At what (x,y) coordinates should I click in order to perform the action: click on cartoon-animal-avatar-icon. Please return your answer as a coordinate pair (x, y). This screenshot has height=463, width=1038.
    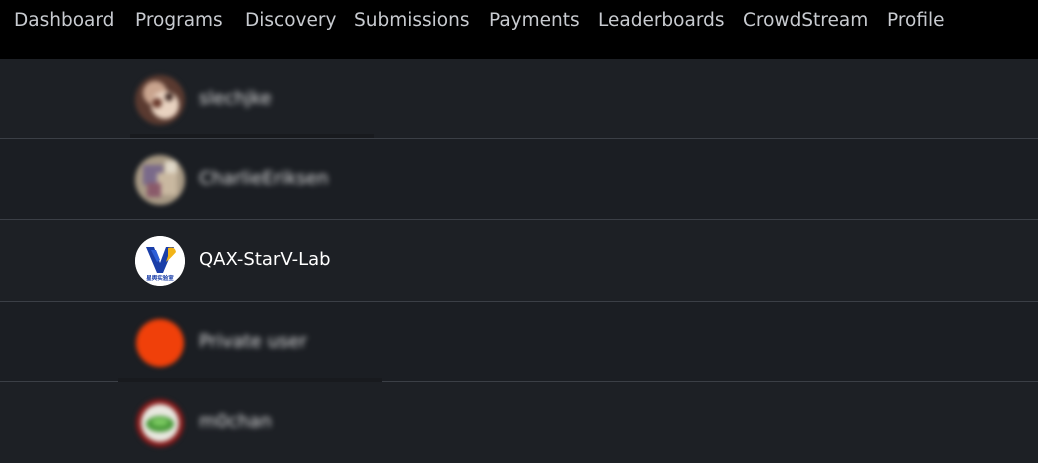
    Looking at the image, I should click on (160, 100).